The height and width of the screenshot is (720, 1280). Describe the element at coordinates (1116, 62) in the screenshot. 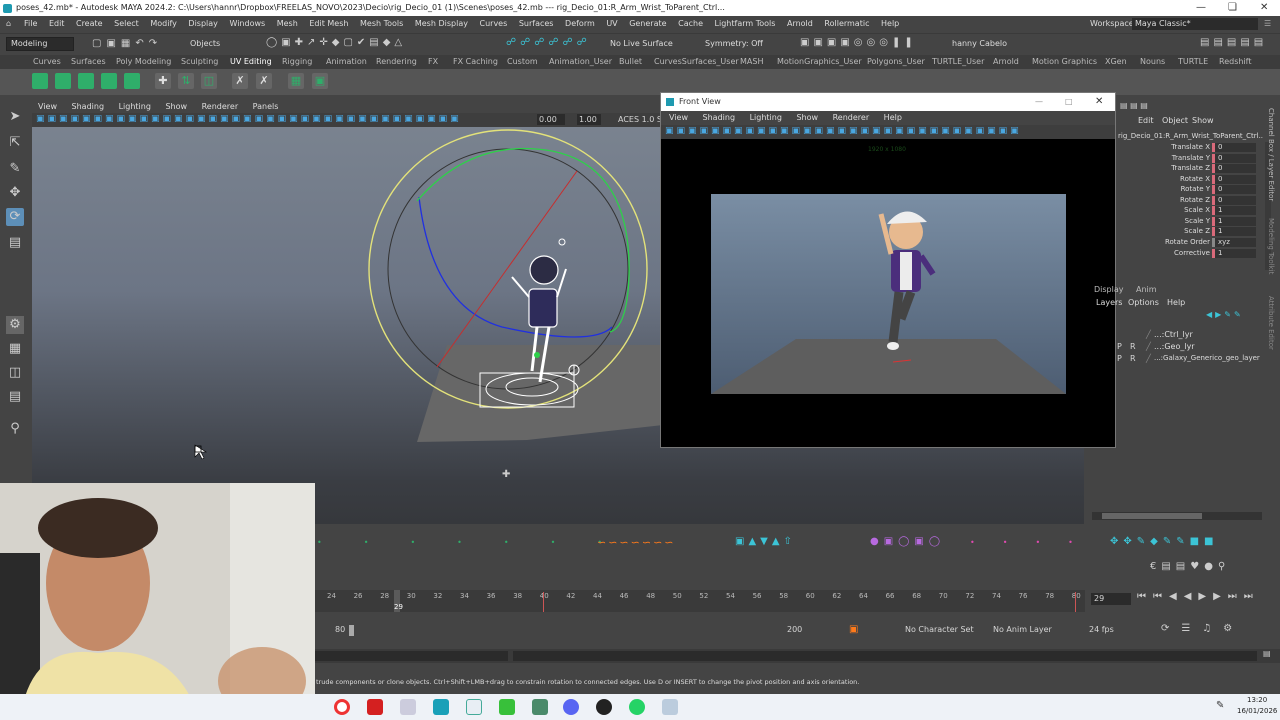

I see `shelf-tab-xgen: XGen` at that location.